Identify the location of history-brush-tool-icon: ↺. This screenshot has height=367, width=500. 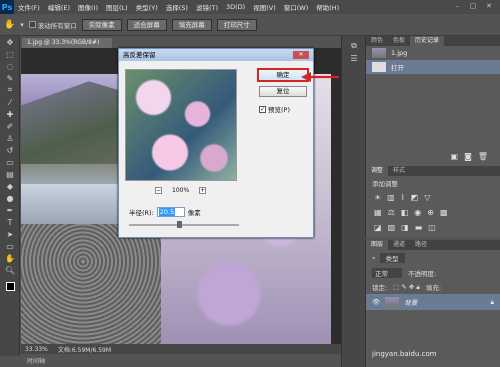
(10, 150).